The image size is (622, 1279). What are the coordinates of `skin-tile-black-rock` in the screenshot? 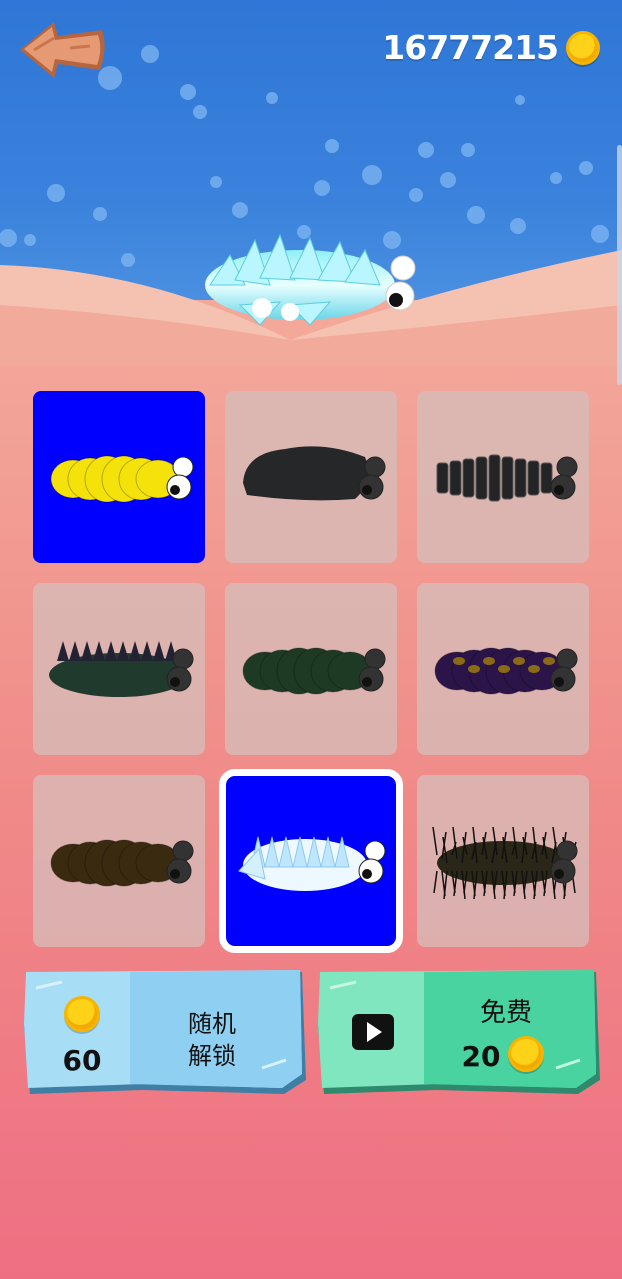 It's located at (311, 477).